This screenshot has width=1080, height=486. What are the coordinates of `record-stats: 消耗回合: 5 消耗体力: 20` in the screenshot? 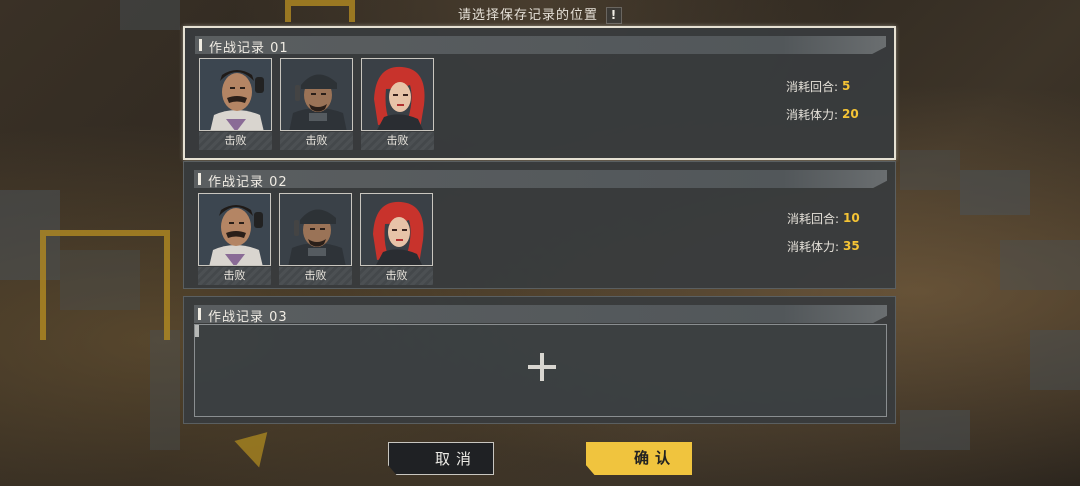 It's located at (825, 100).